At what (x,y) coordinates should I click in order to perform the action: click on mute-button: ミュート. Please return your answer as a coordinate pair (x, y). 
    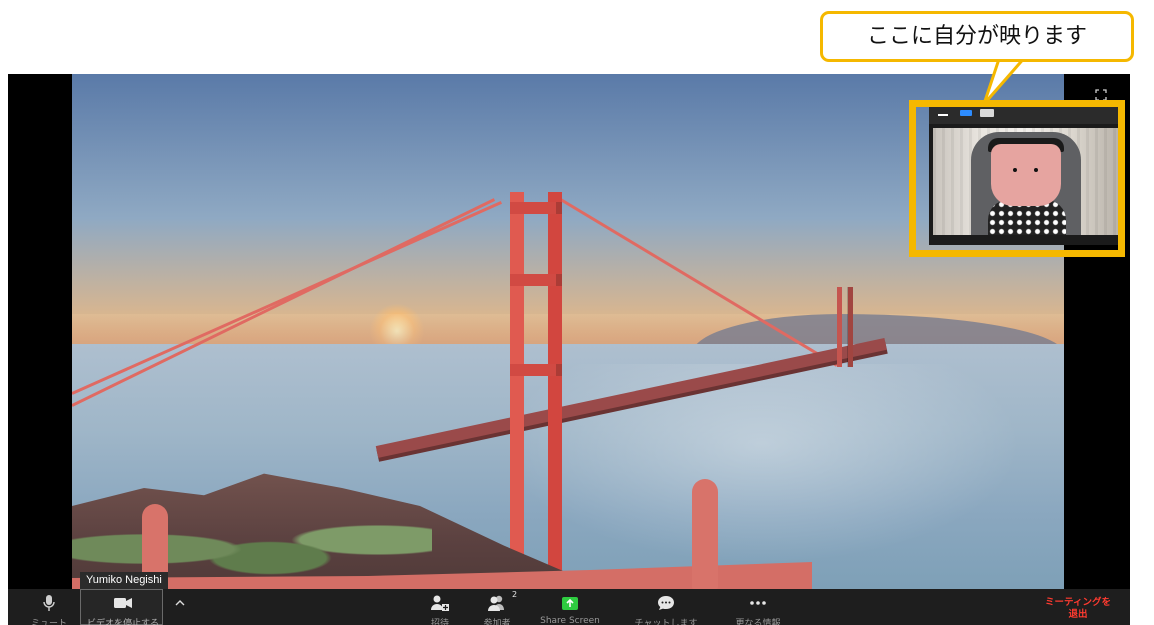
    Looking at the image, I should click on (49, 607).